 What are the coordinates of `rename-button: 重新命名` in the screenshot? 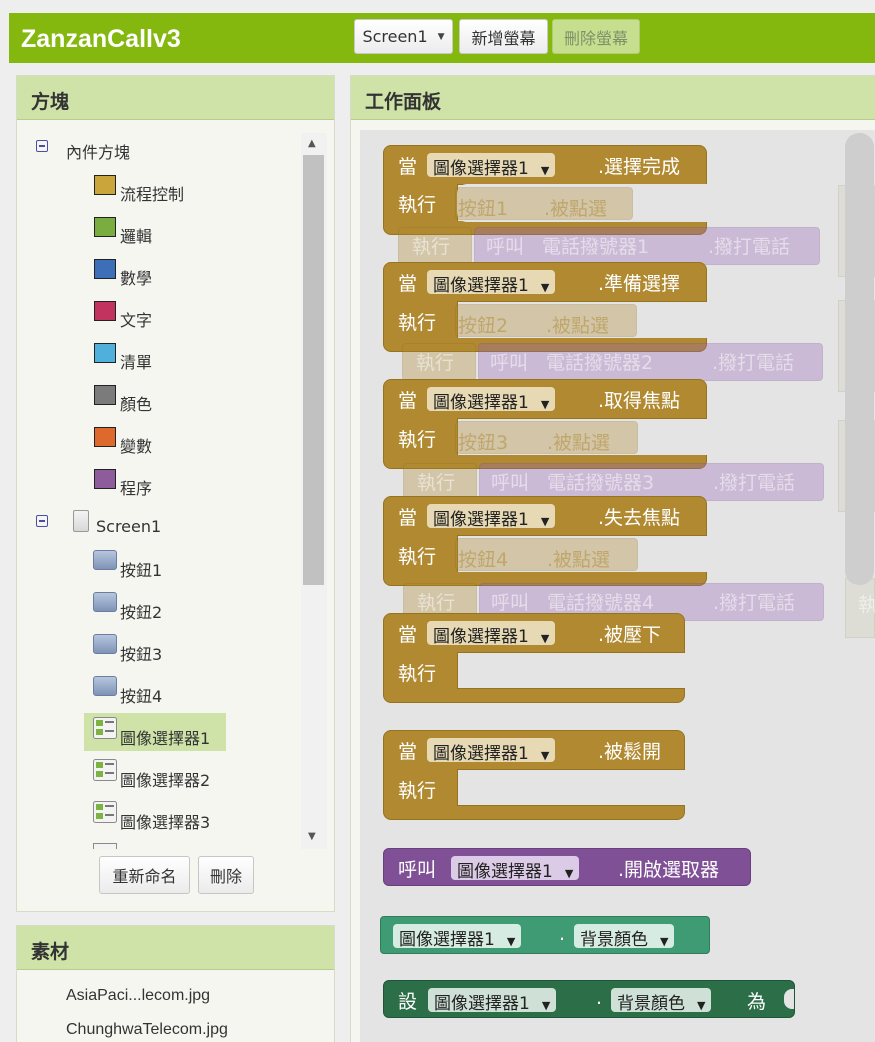 It's located at (144, 875).